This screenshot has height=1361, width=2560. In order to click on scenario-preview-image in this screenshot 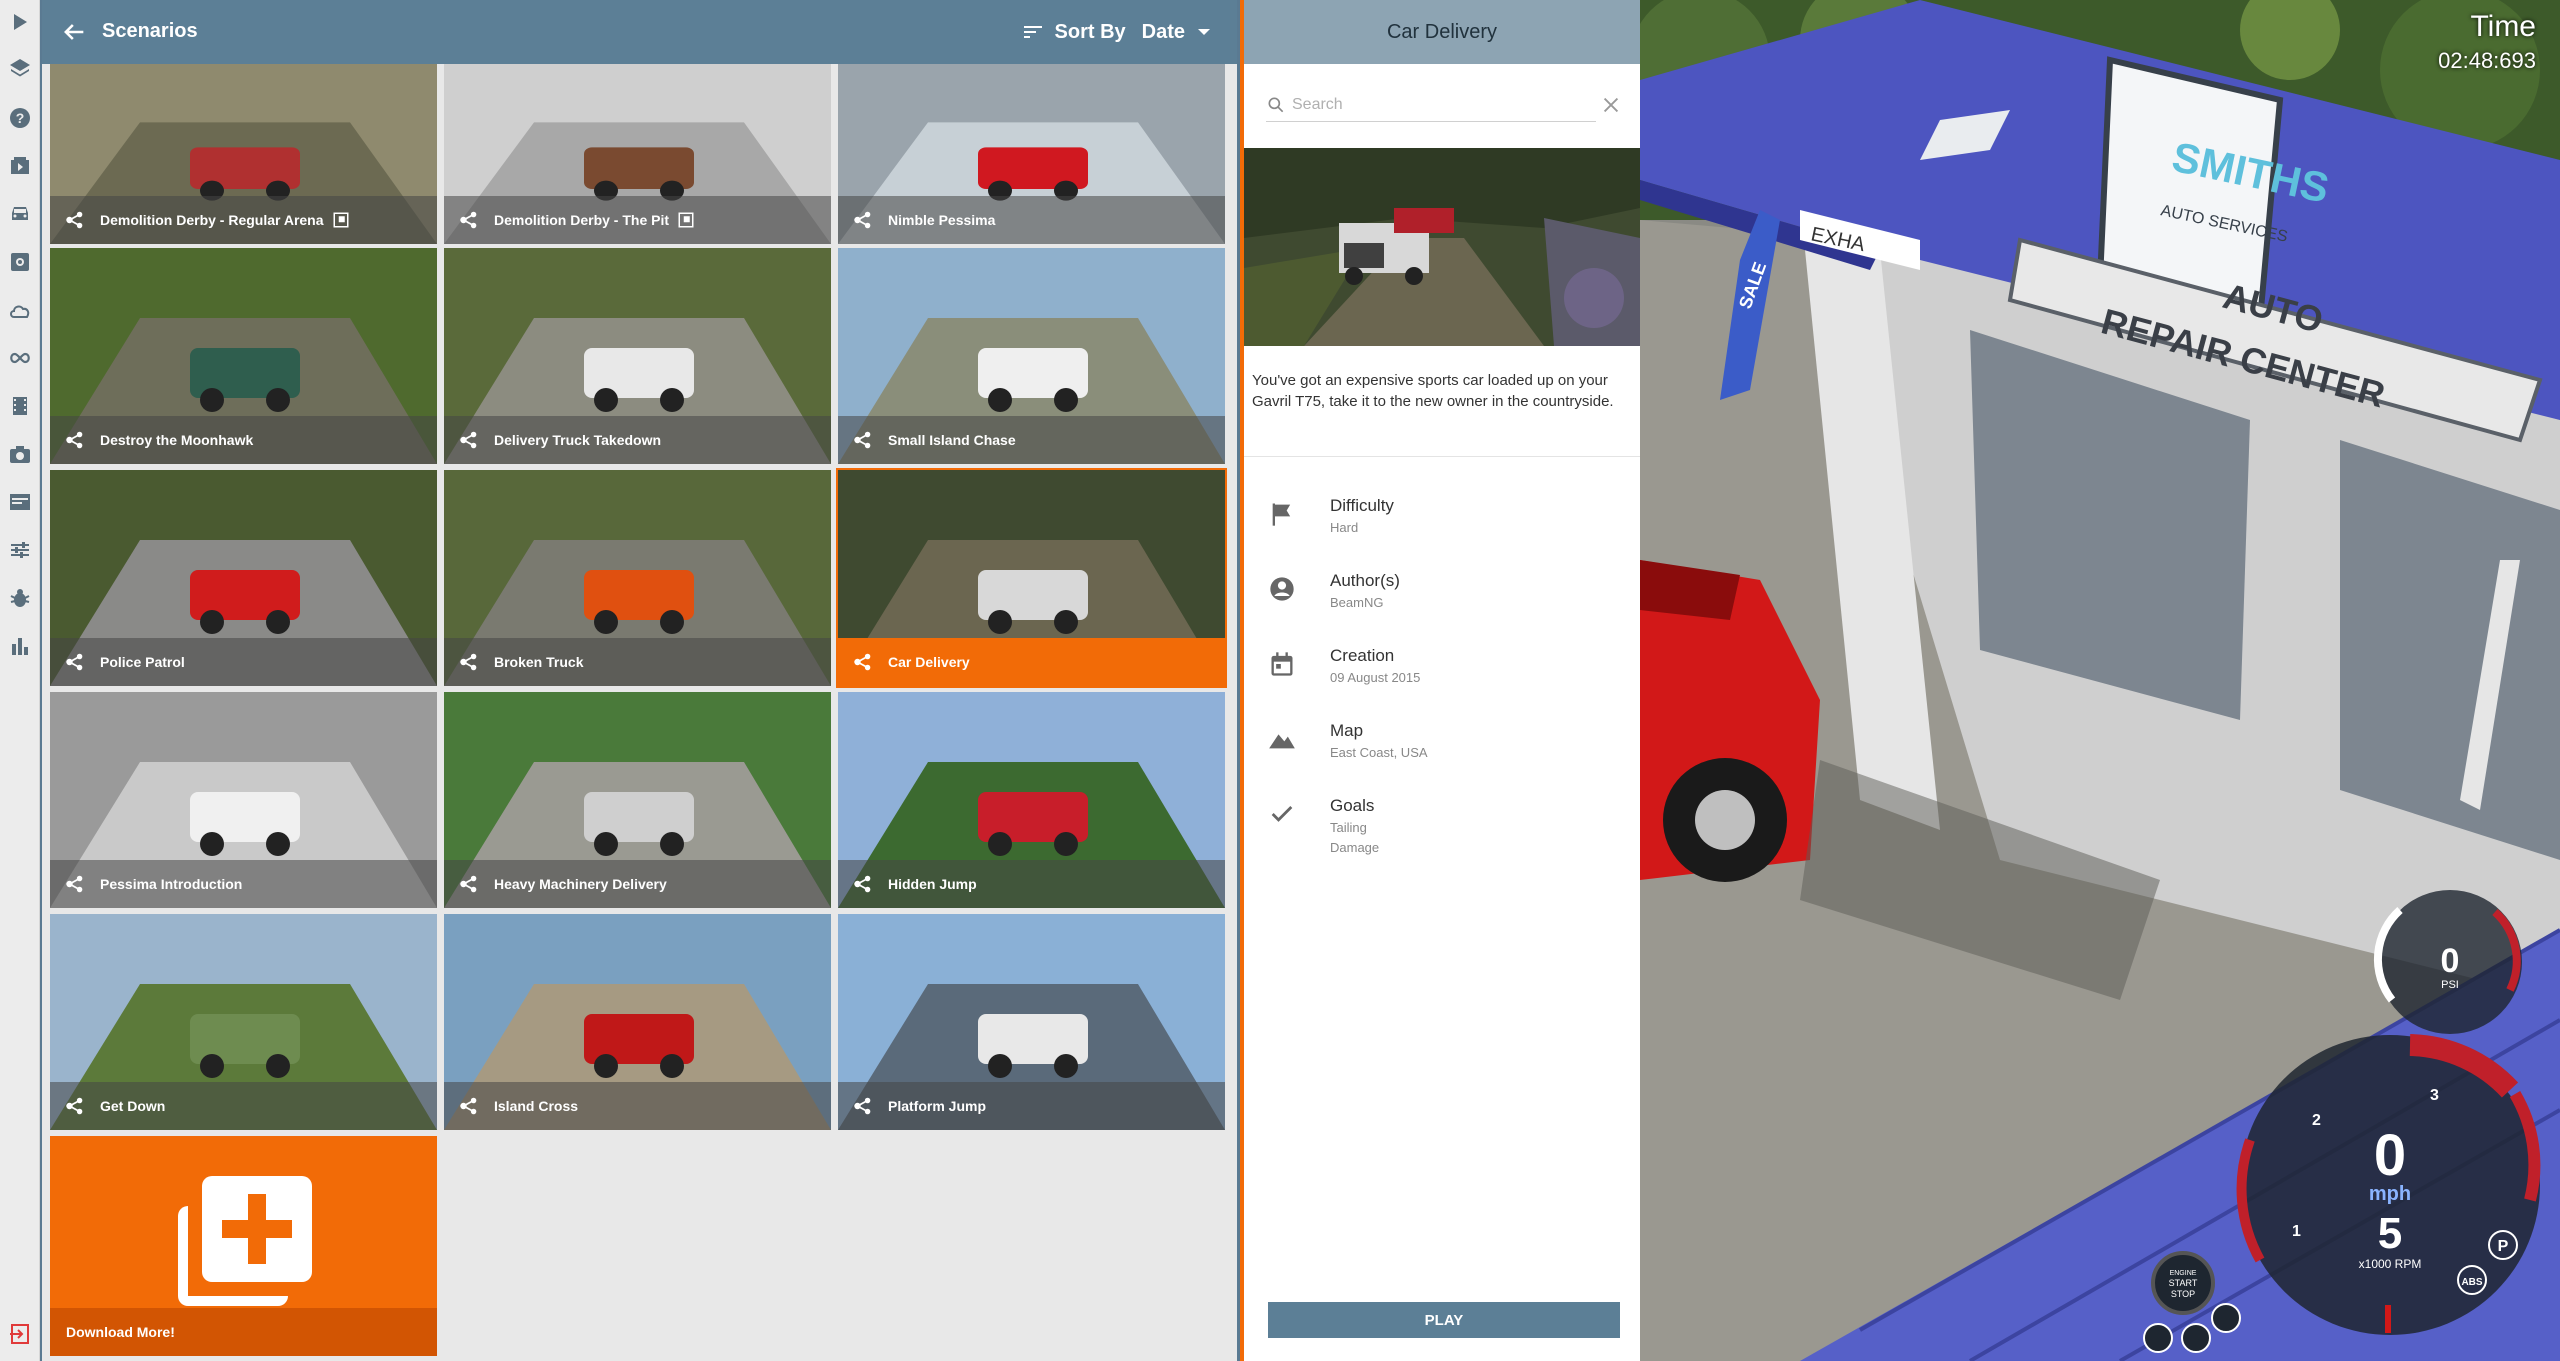, I will do `click(1442, 247)`.